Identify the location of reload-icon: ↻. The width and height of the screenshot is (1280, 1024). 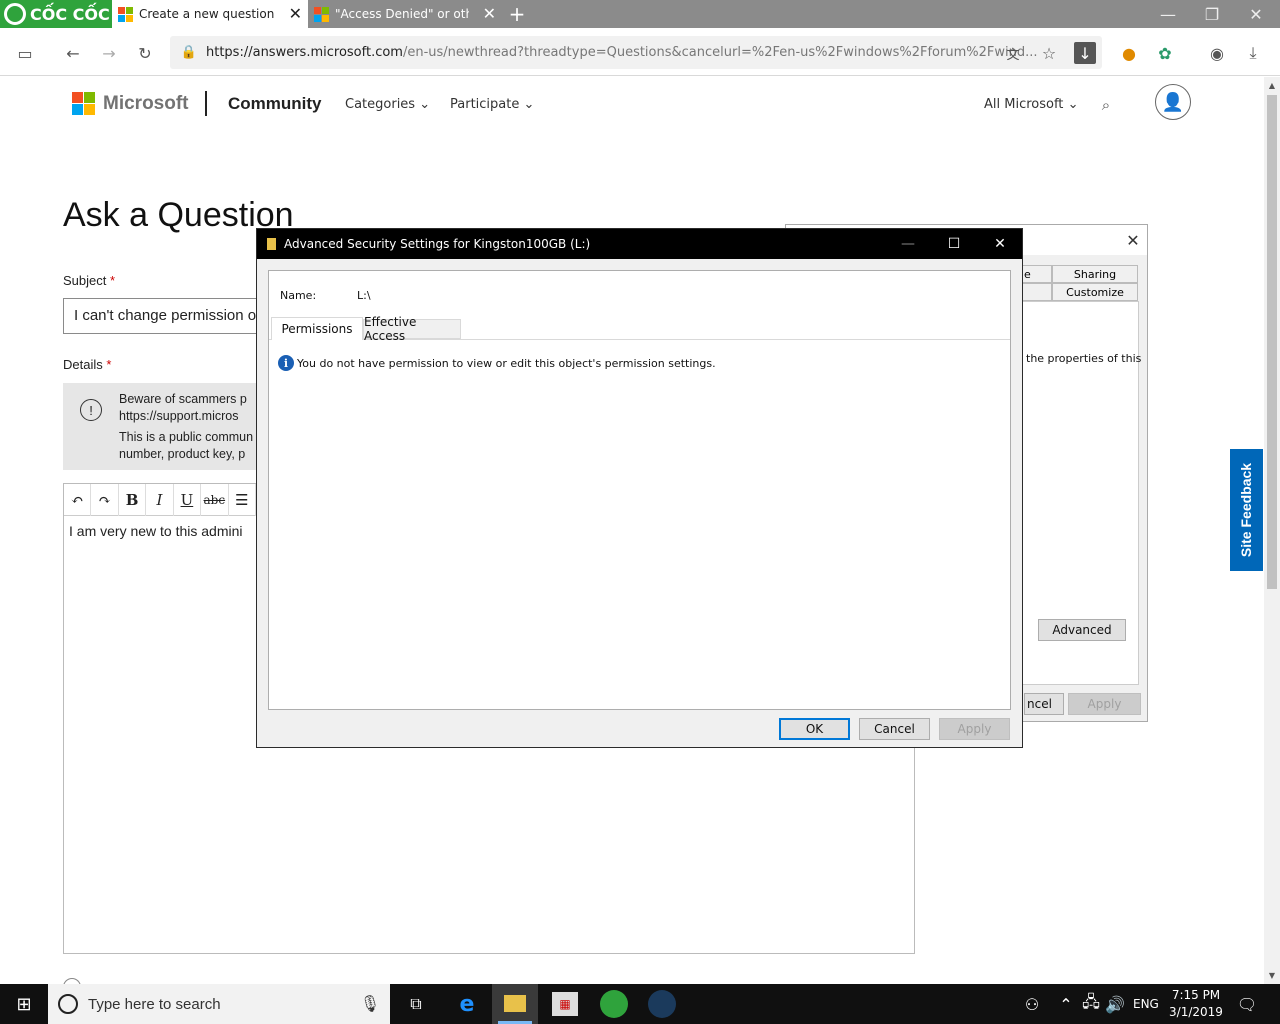
(145, 53).